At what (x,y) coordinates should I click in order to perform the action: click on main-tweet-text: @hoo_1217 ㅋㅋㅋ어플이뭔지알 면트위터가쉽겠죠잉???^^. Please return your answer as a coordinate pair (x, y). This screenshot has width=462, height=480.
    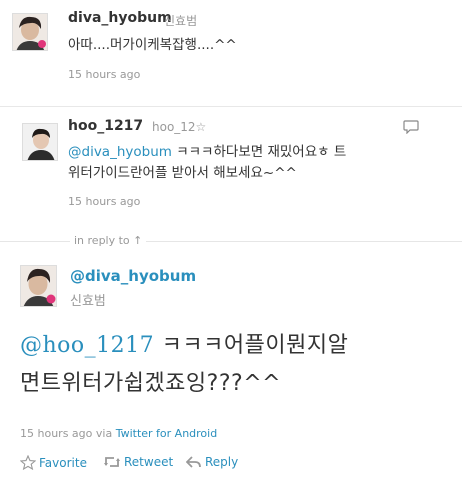
    Looking at the image, I should click on (184, 365).